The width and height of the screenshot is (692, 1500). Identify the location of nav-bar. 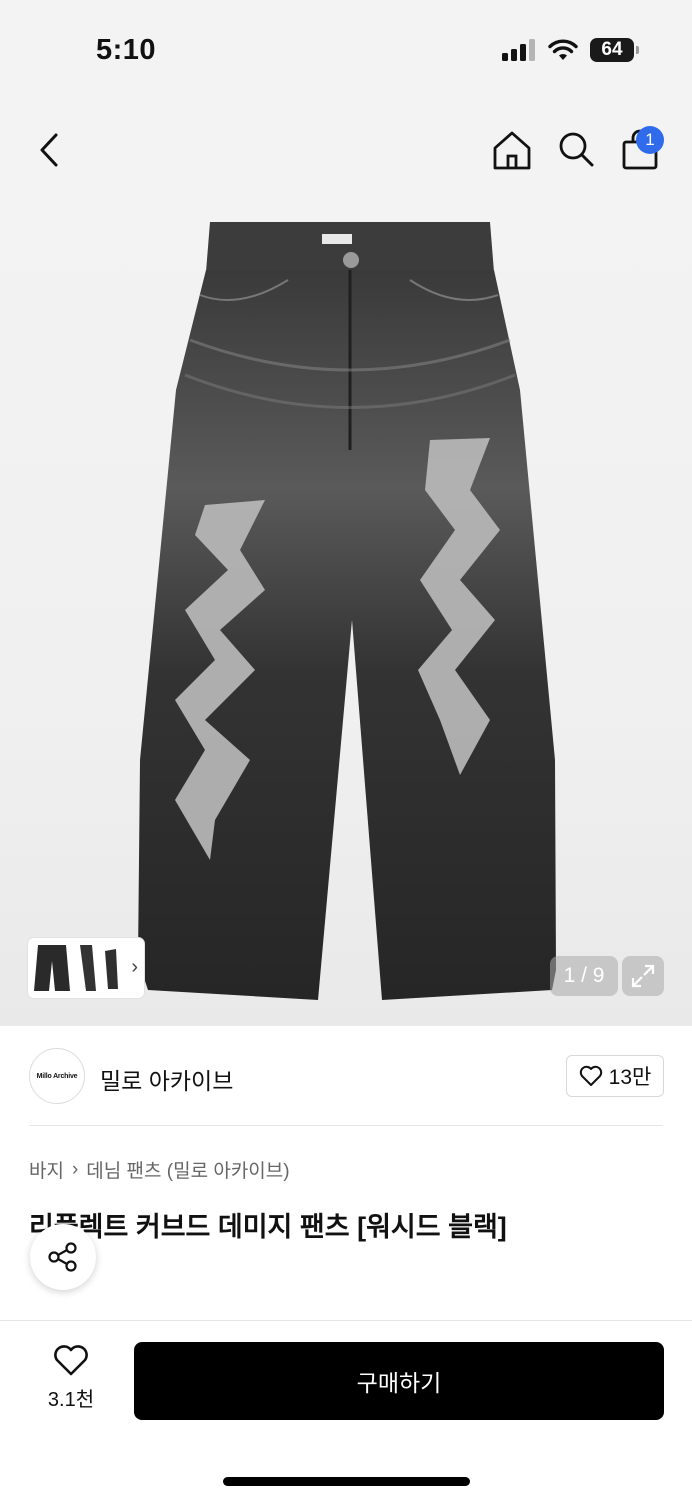
(346, 150).